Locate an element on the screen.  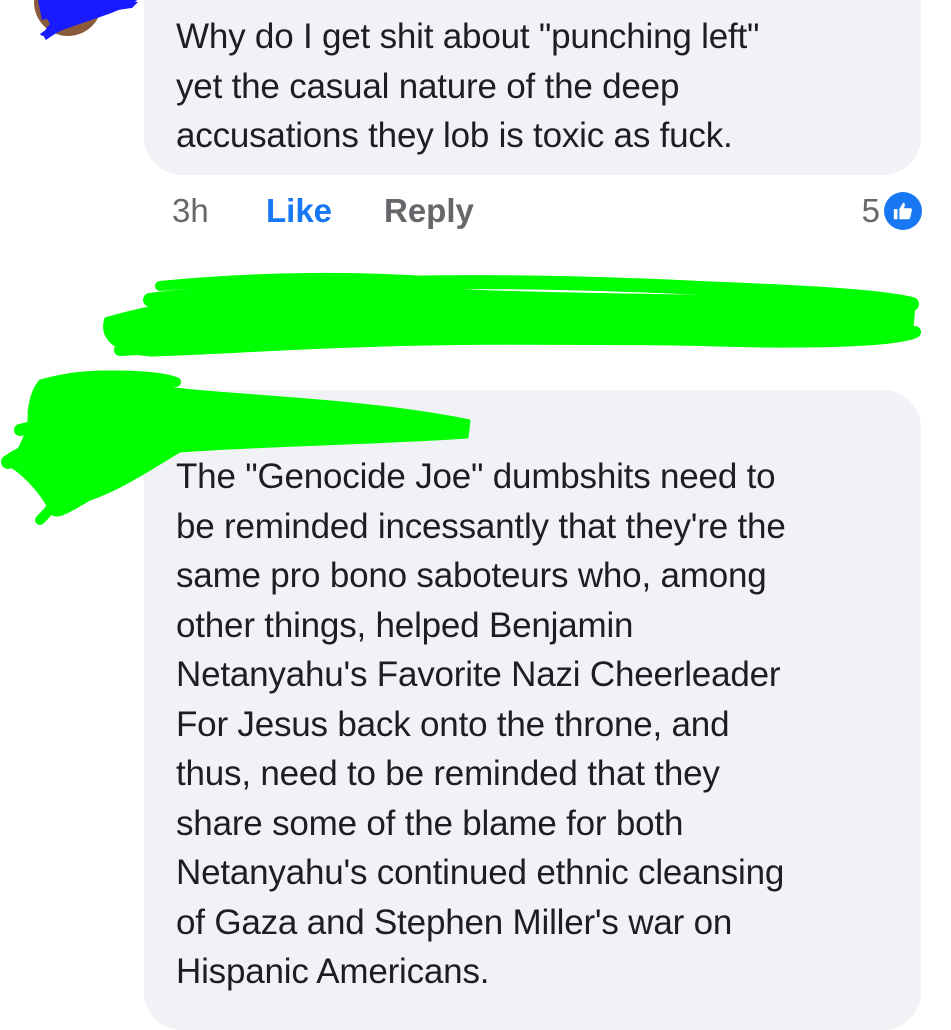
reaction-summary: 5 is located at coordinates (892, 211).